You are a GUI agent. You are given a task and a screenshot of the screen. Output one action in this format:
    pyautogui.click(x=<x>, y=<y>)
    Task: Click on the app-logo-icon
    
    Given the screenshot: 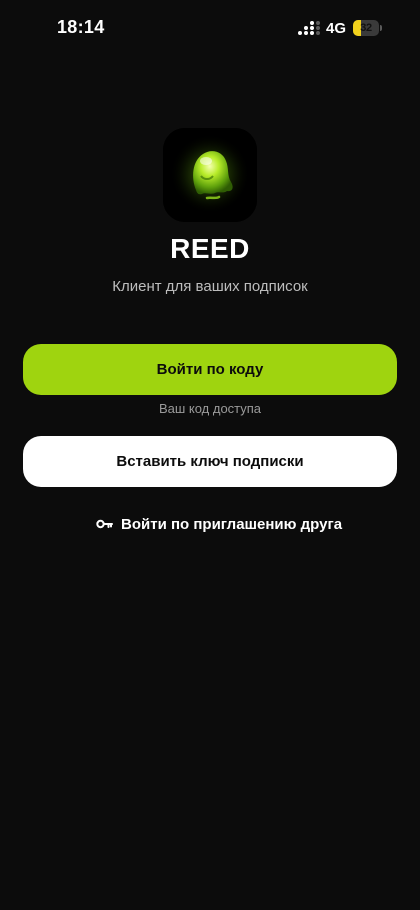 What is the action you would take?
    pyautogui.click(x=210, y=175)
    